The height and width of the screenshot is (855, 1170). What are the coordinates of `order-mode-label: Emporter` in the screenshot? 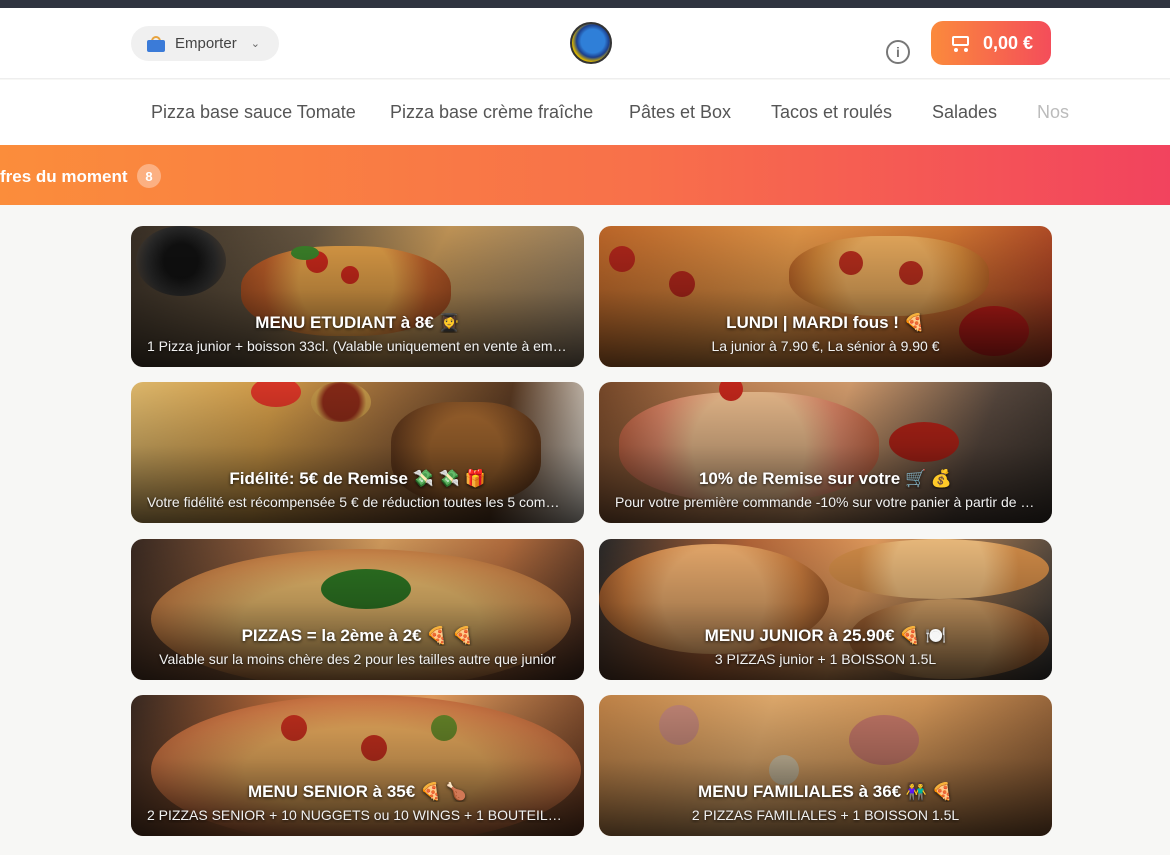 It's located at (206, 43).